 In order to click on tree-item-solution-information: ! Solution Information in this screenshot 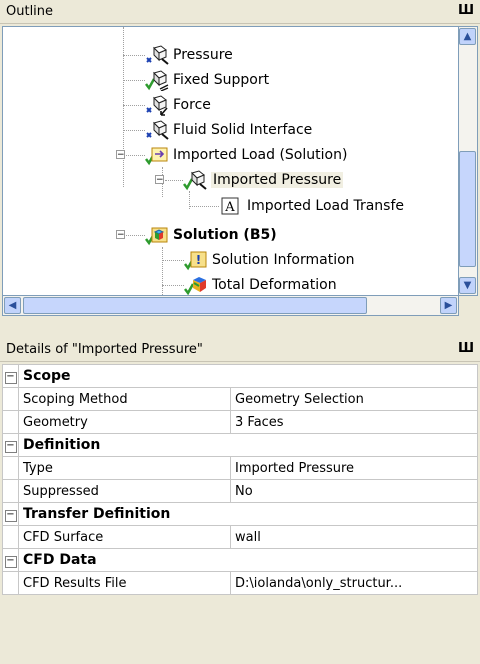, I will do `click(258, 260)`.